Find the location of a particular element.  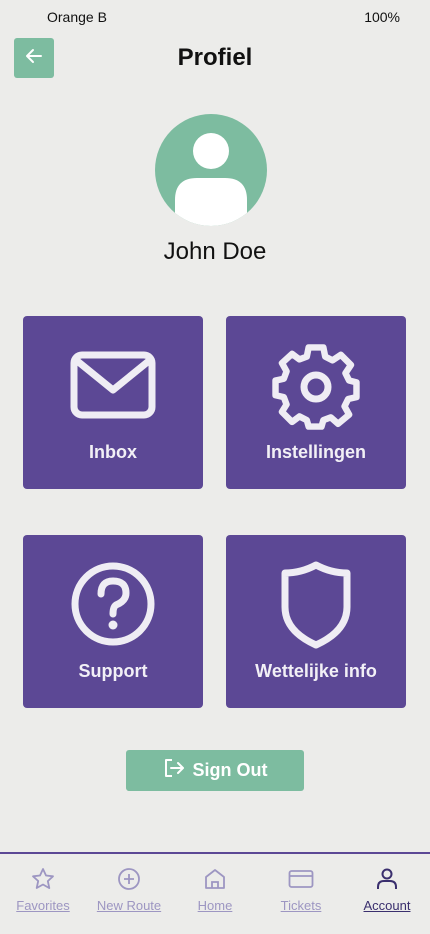

user-icon is located at coordinates (387, 879).